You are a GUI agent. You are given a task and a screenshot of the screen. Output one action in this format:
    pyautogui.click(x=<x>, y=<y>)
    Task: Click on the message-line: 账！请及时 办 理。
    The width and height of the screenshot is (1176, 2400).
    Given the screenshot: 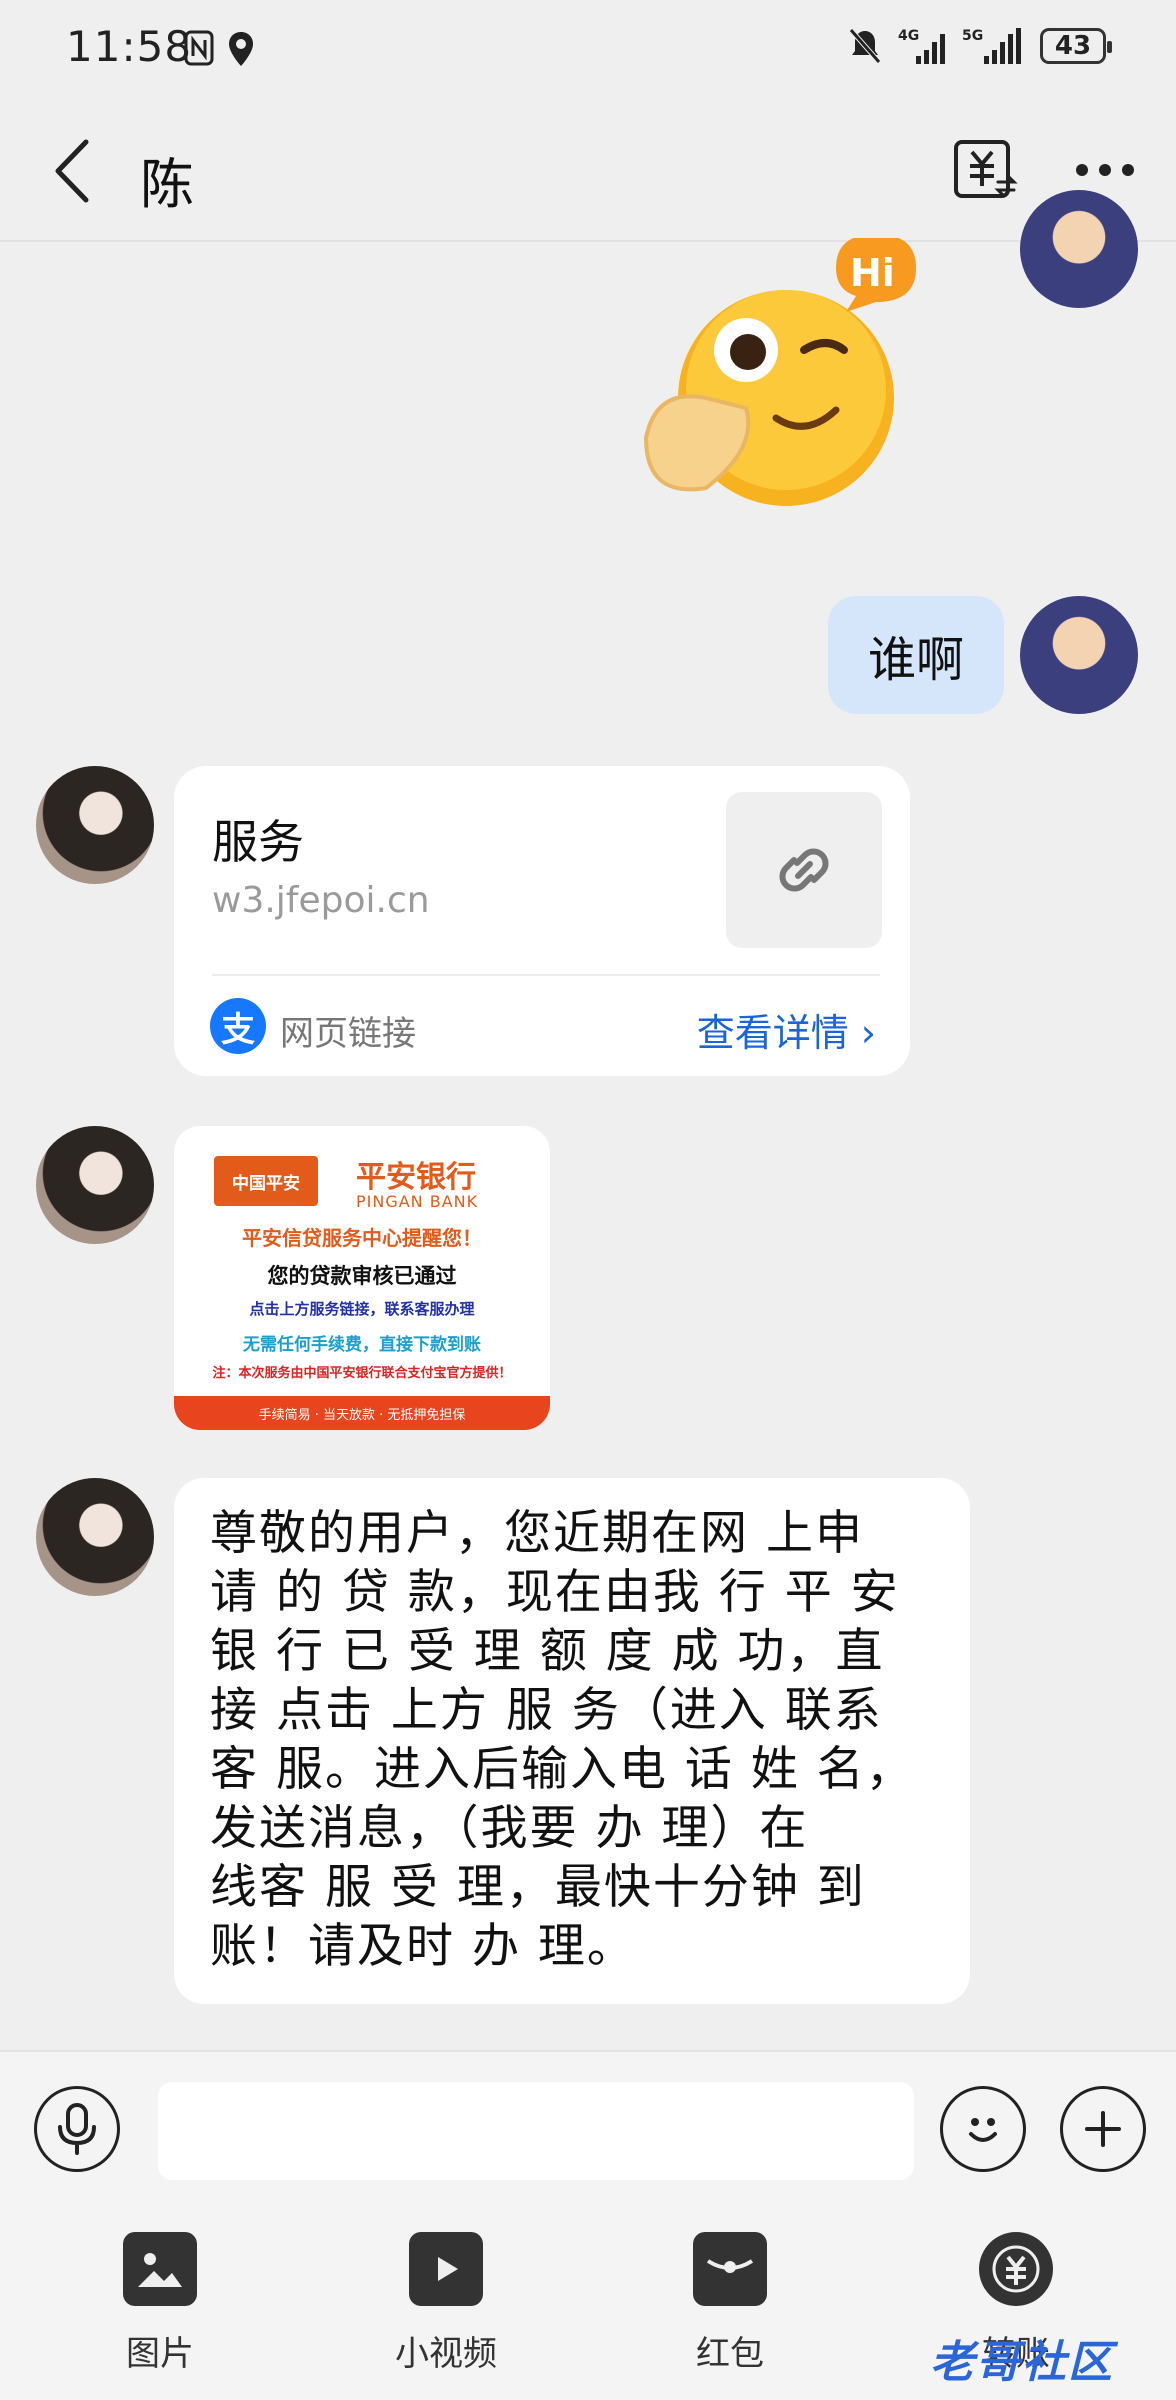 What is the action you would take?
    pyautogui.click(x=423, y=1946)
    